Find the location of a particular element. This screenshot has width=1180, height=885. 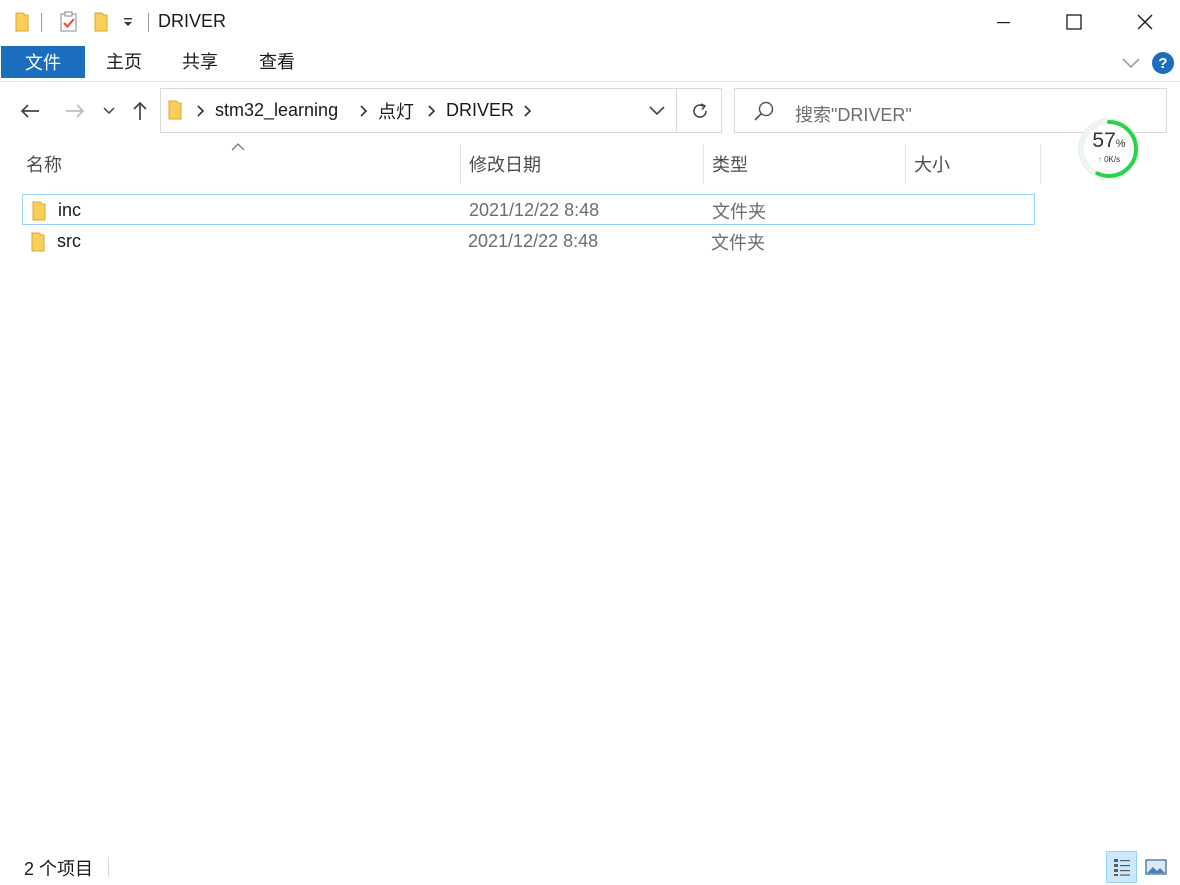

tab-view: 查看 is located at coordinates (277, 61).